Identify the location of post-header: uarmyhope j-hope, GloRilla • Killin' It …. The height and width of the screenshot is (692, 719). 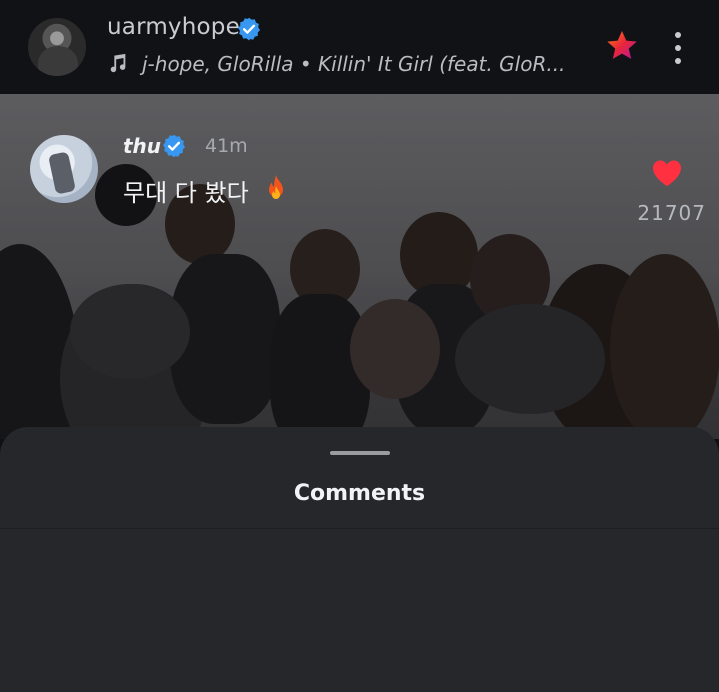
(359, 47).